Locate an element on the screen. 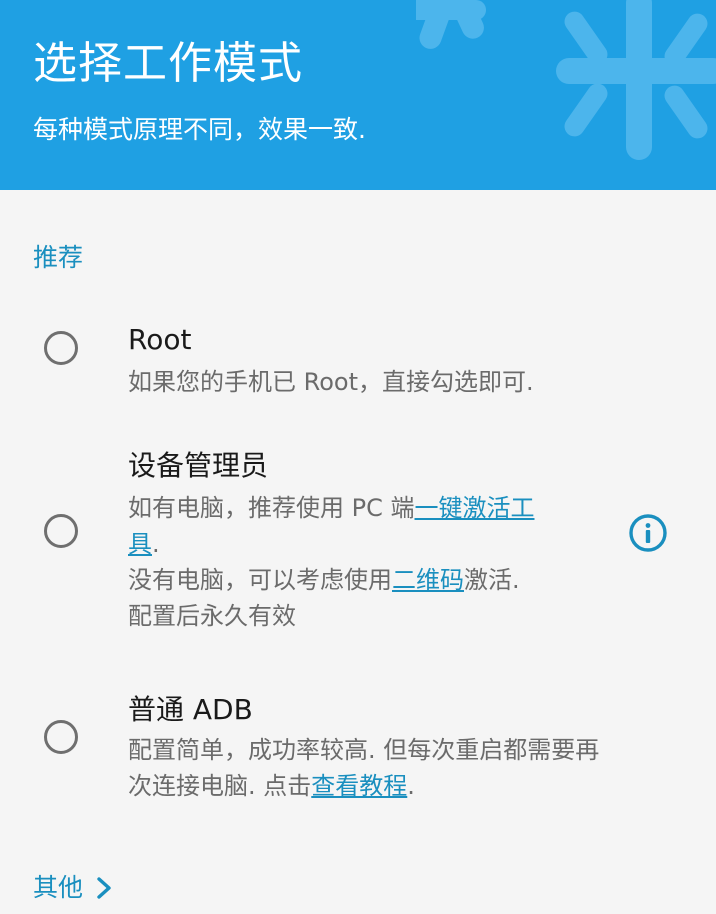 Image resolution: width=716 pixels, height=914 pixels. option-desc-line: 如果您的手机已 Root，直接勾选即可. is located at coordinates (331, 382).